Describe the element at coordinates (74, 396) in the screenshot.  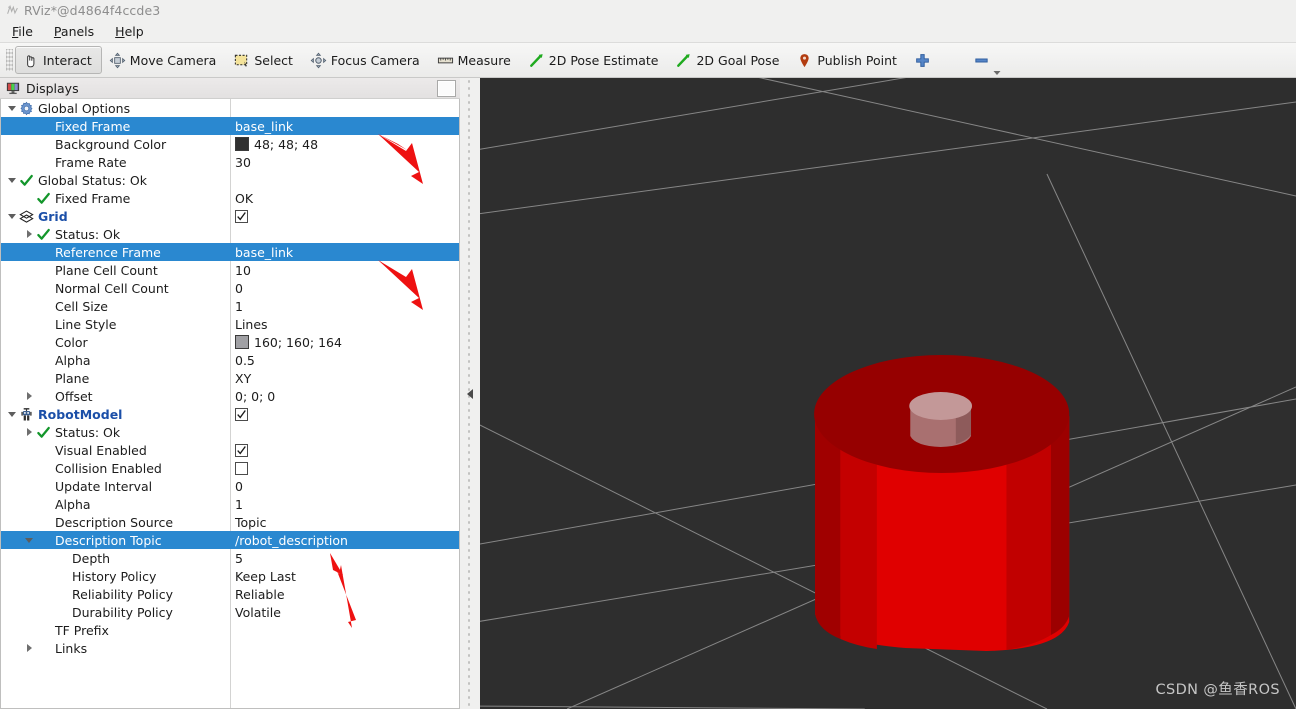
I see `tree-row-label: Offset` at that location.